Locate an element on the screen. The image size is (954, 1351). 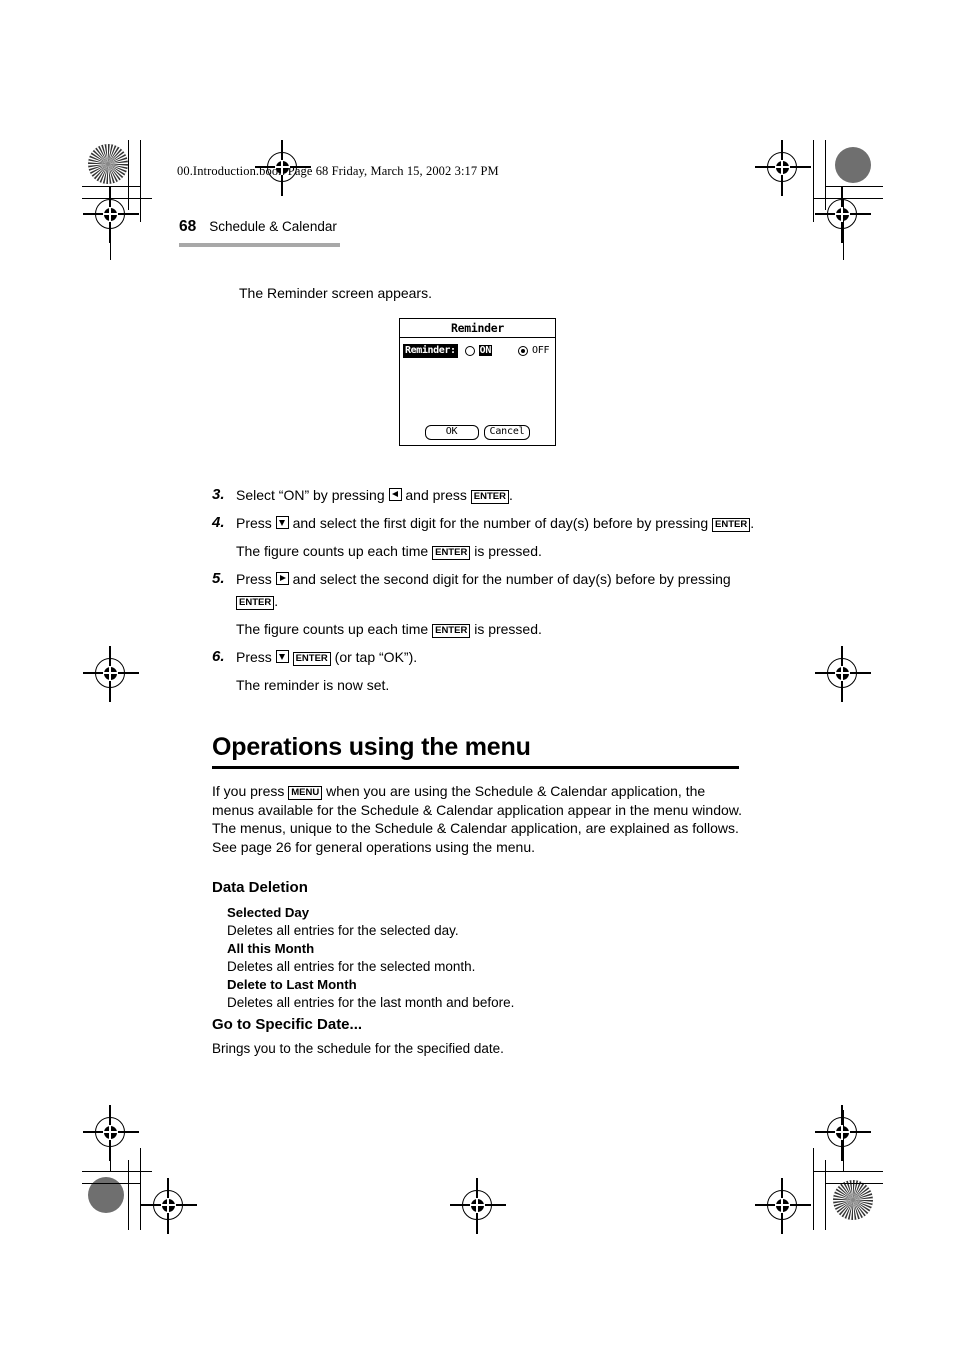
step-number: 5. is located at coordinates (218, 578).